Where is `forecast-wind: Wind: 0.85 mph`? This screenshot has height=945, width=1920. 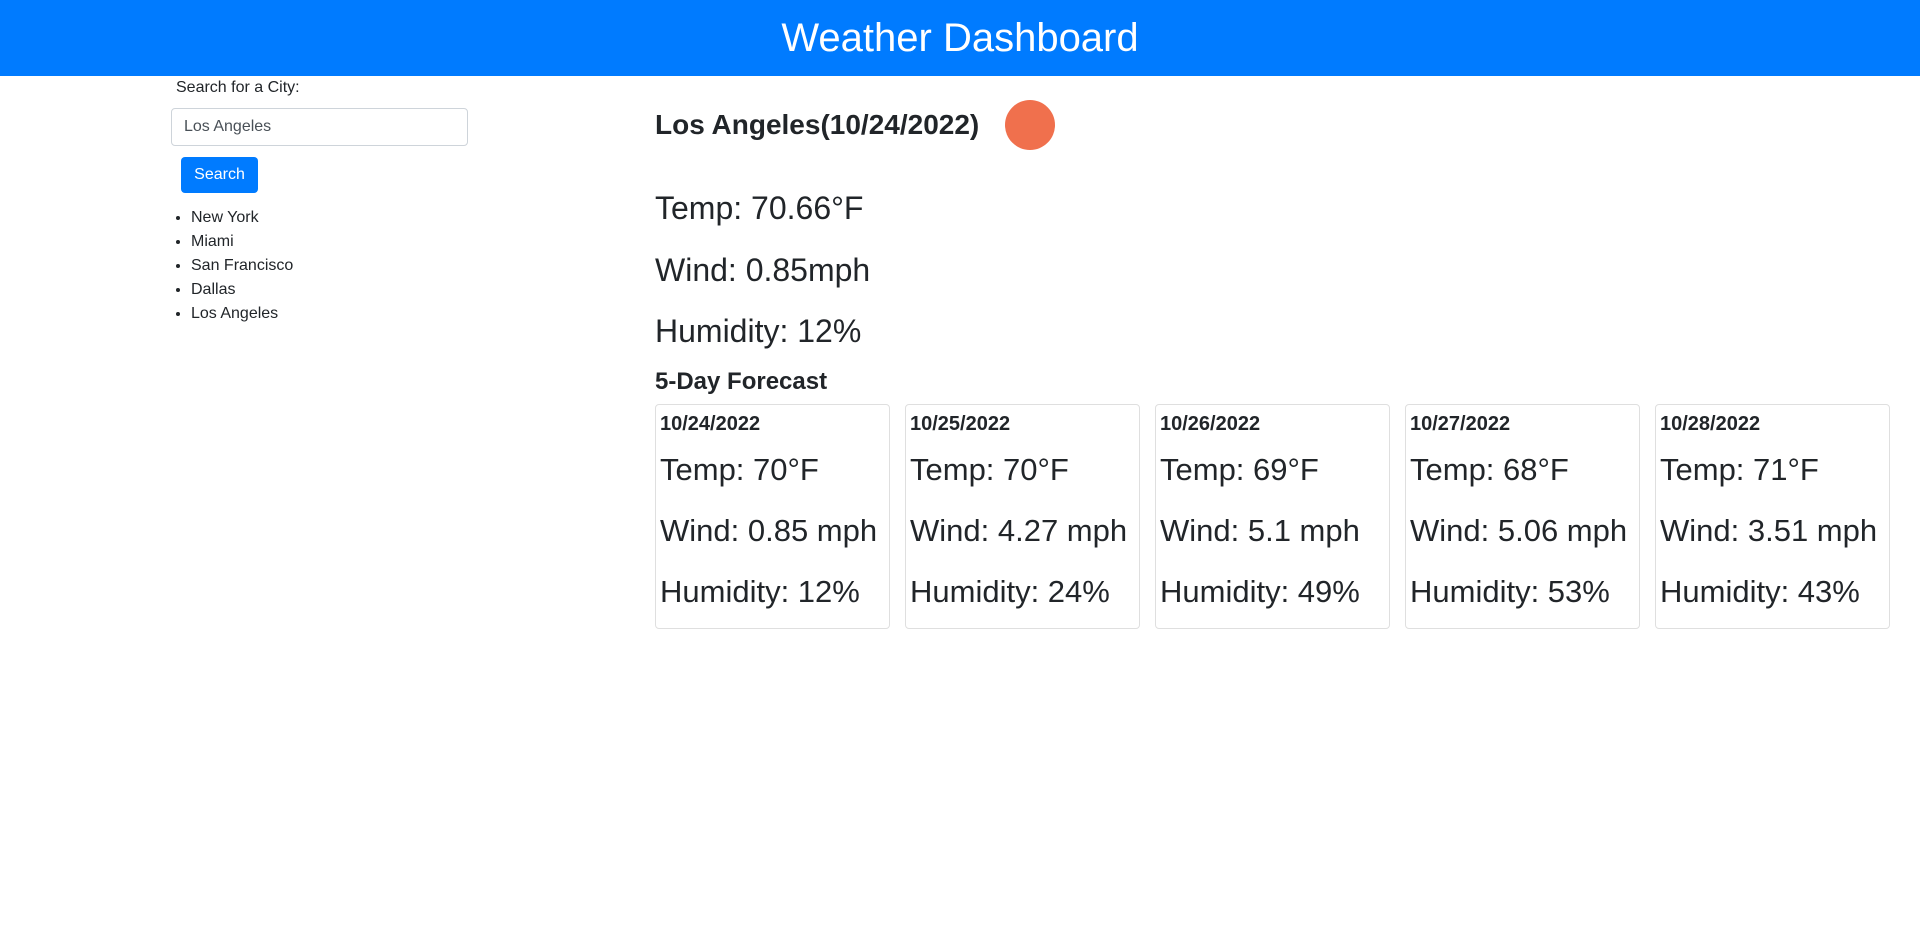 forecast-wind: Wind: 0.85 mph is located at coordinates (769, 530).